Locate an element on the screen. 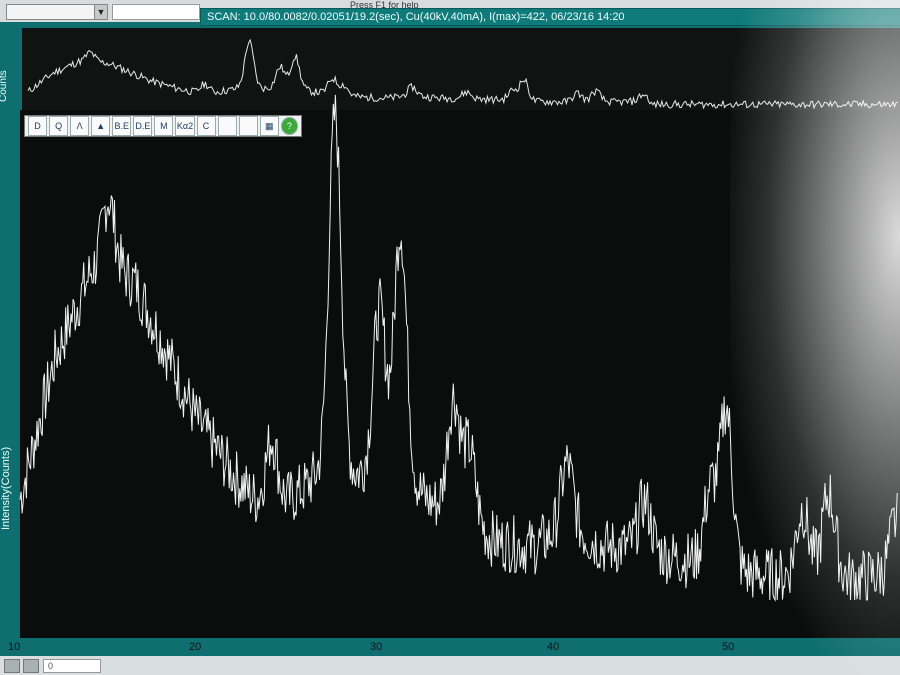  x-tick-20: 20 is located at coordinates (195, 647).